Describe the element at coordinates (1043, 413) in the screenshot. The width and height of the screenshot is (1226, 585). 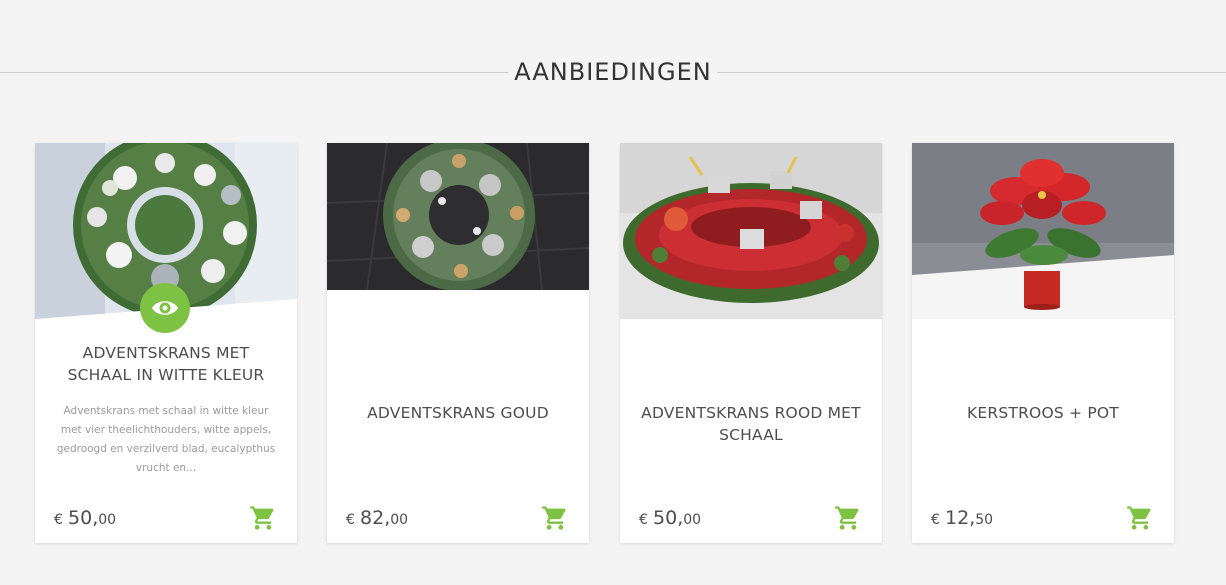
I see `product-name: KERSTROOS + POT` at that location.